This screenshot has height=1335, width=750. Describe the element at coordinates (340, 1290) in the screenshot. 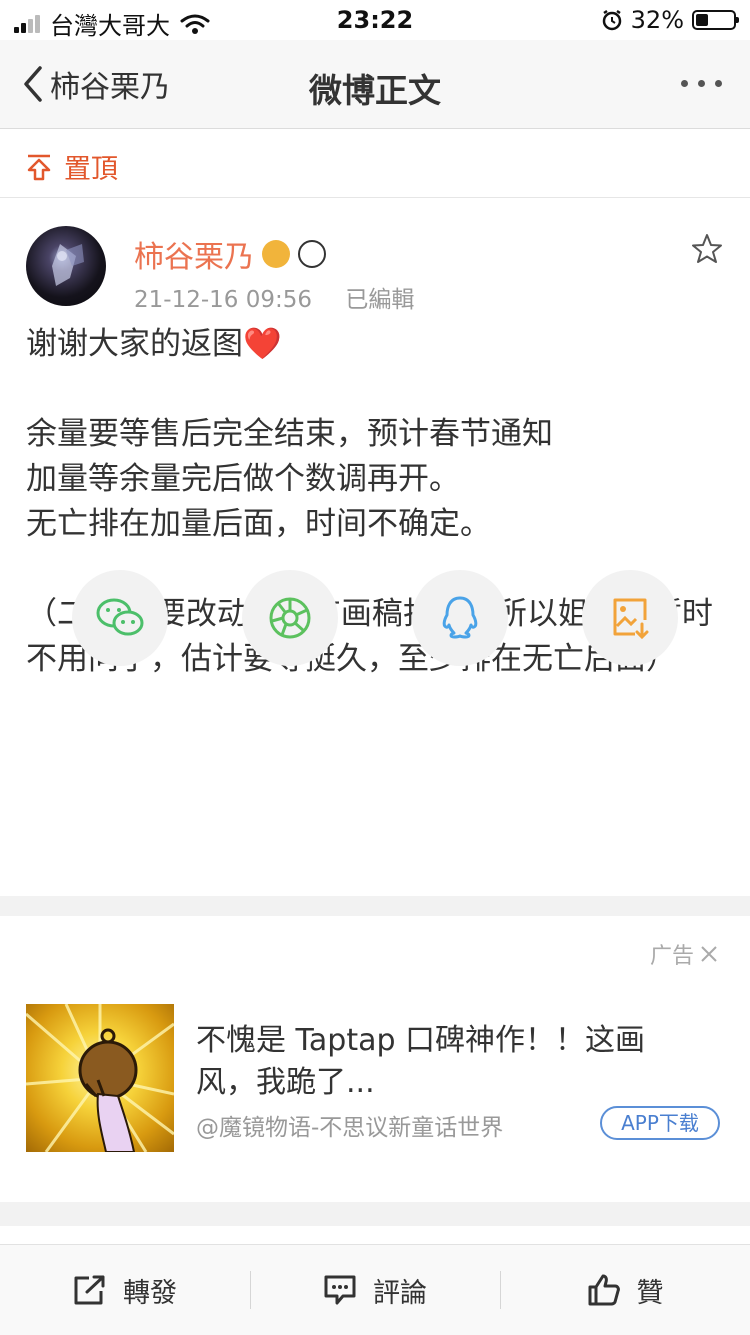

I see `comment-icon` at that location.